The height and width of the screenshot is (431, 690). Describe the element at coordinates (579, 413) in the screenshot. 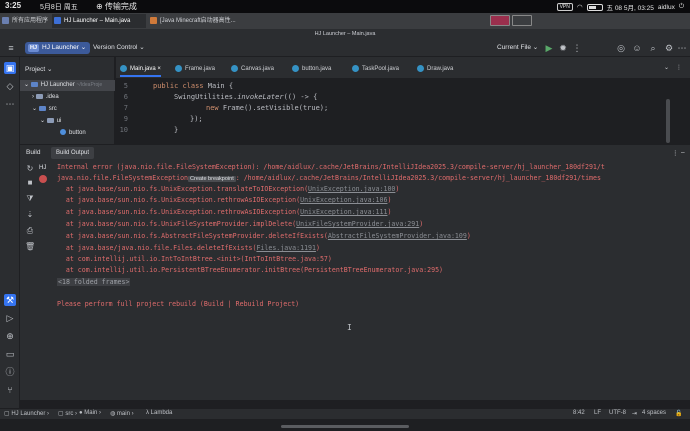

I see `caret-position: 8:42` at that location.